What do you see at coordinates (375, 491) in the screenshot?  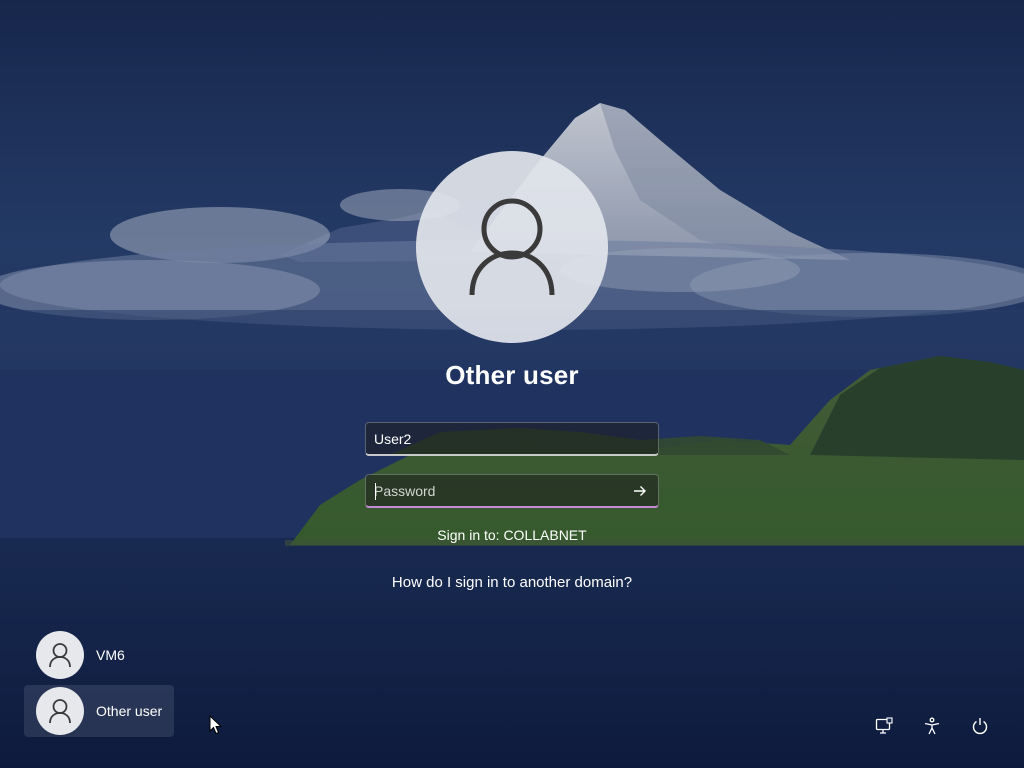 I see `text-caret` at bounding box center [375, 491].